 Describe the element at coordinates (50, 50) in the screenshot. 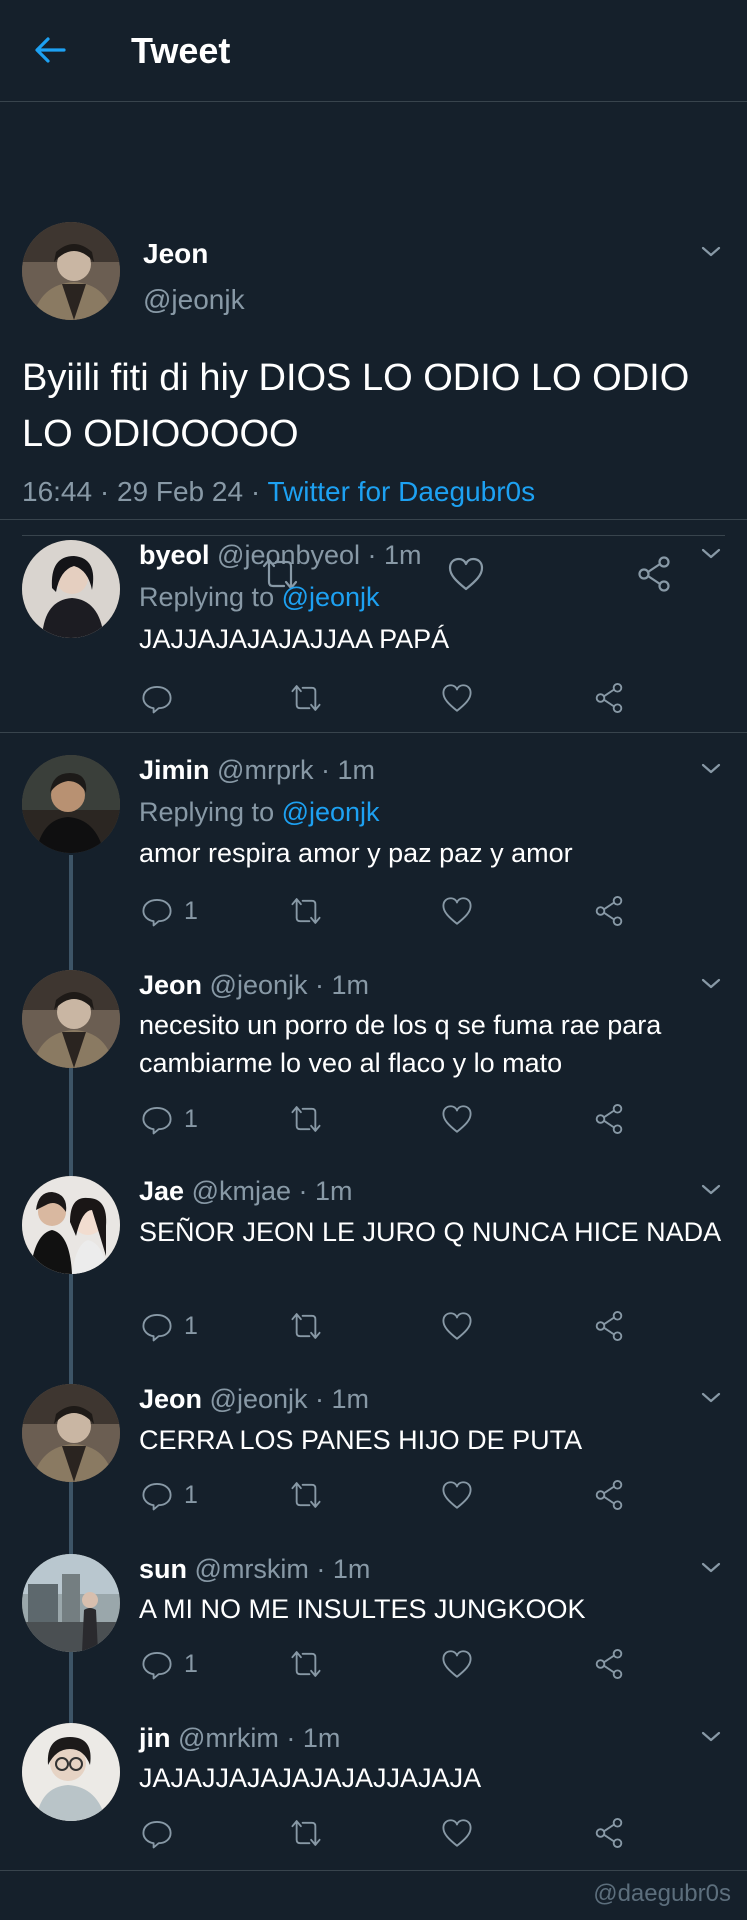

I see `back-arrow-icon` at that location.